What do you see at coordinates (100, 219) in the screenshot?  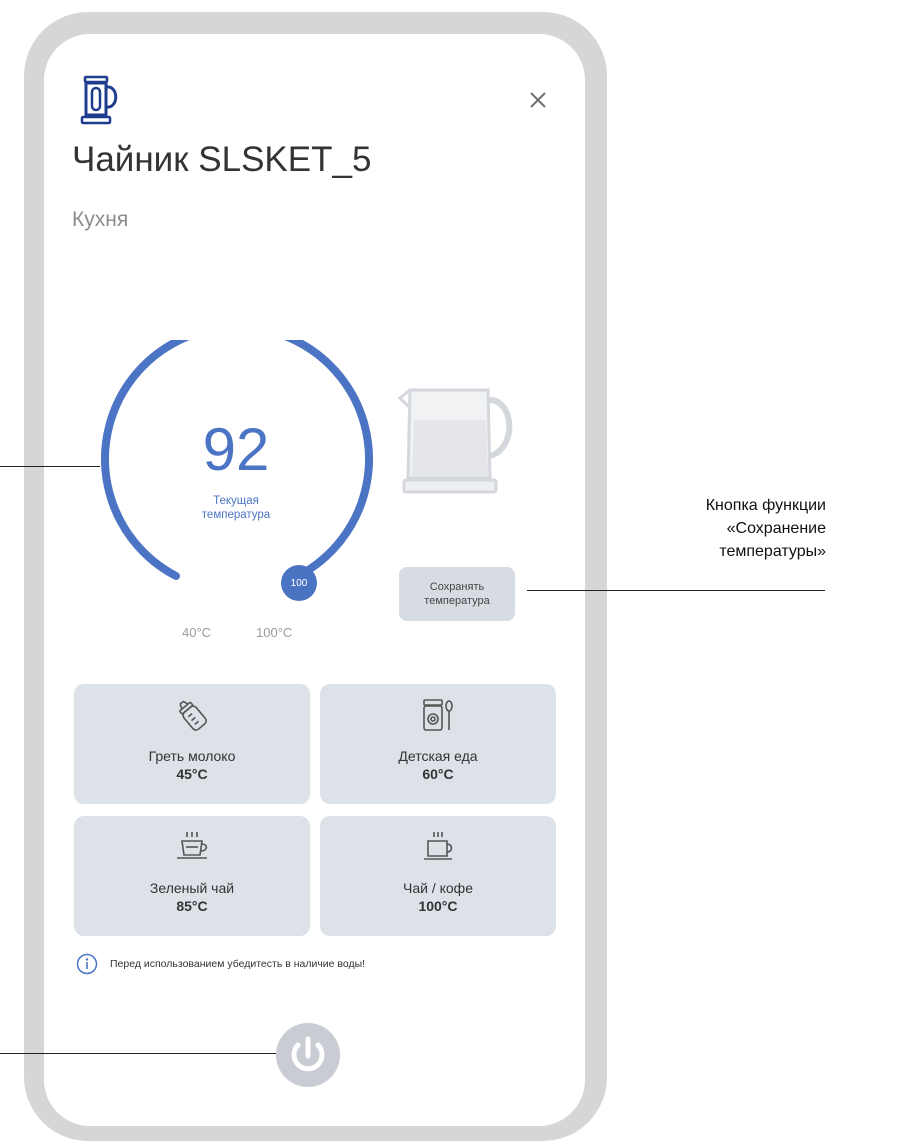 I see `room-label: Кухня` at bounding box center [100, 219].